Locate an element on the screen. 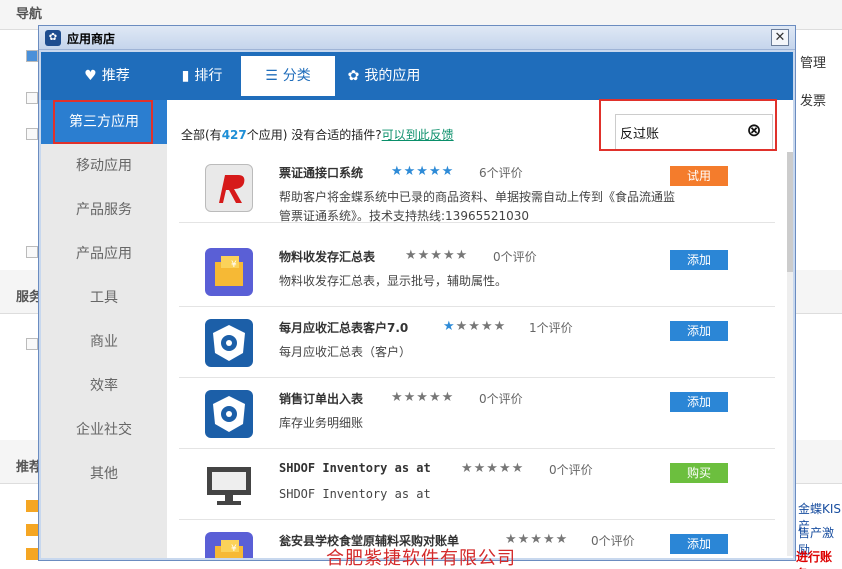 This screenshot has height=569, width=842. tab-ranking: ▮ 排行 is located at coordinates (202, 76).